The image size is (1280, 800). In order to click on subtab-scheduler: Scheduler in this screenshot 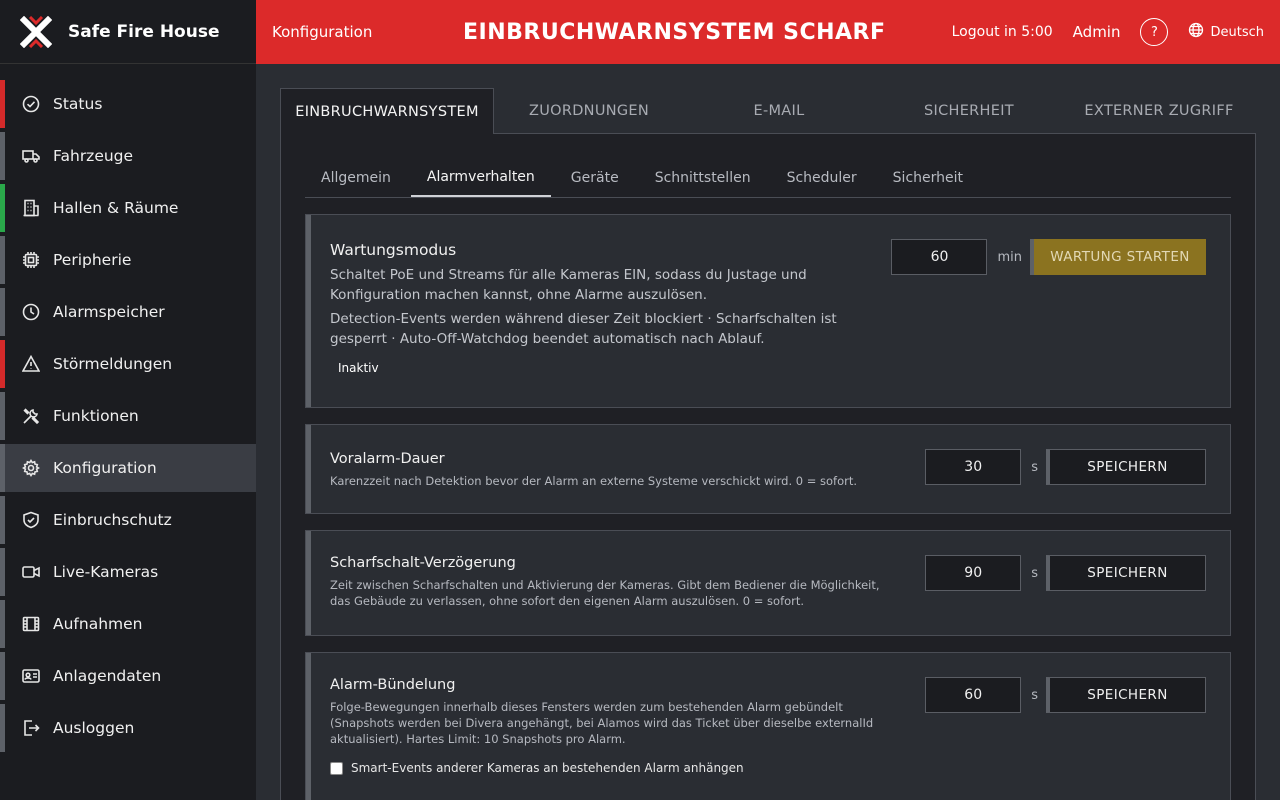, I will do `click(822, 177)`.